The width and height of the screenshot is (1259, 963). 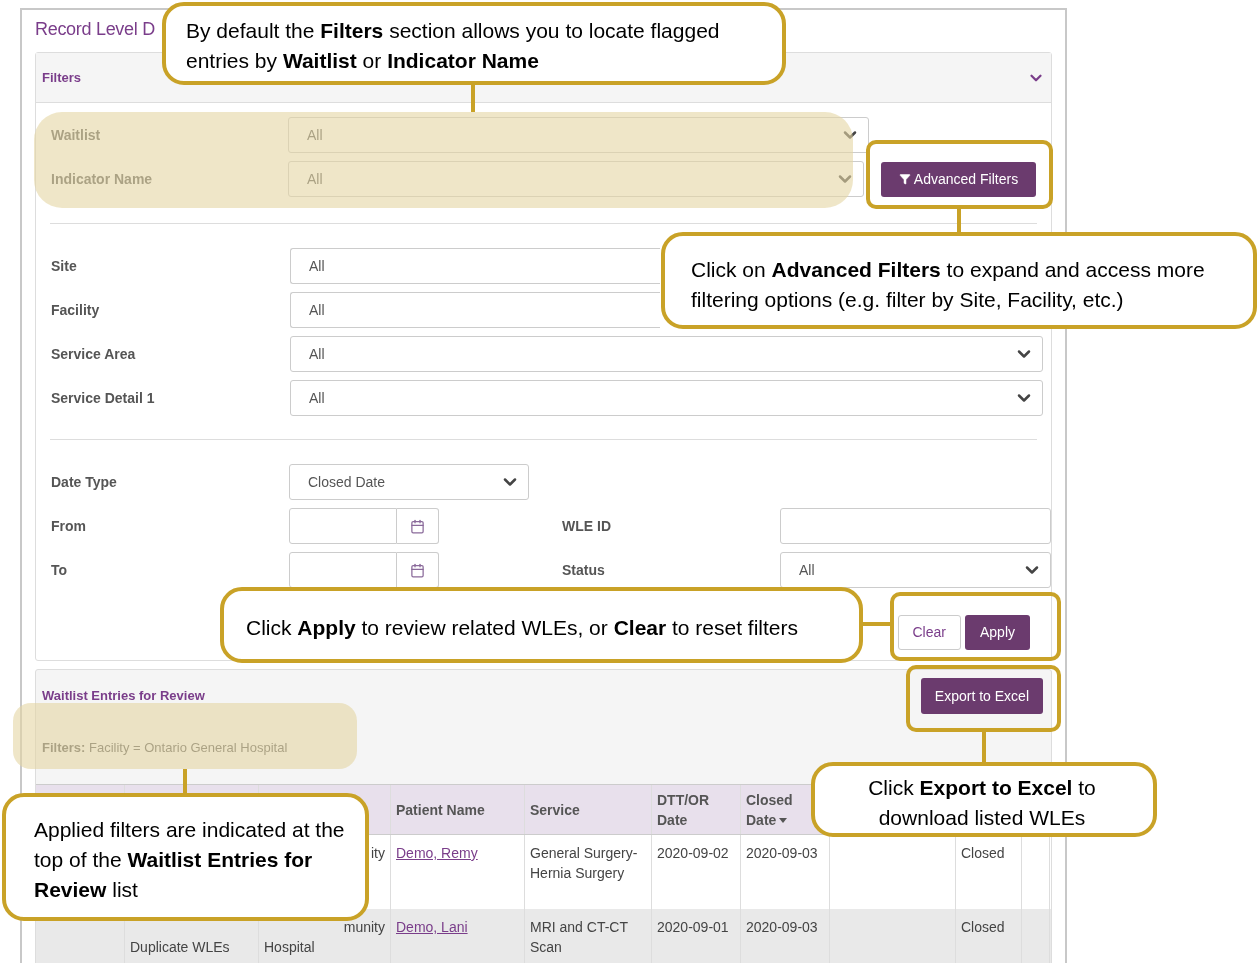 I want to click on patient-link: Demo, Remy, so click(x=457, y=853).